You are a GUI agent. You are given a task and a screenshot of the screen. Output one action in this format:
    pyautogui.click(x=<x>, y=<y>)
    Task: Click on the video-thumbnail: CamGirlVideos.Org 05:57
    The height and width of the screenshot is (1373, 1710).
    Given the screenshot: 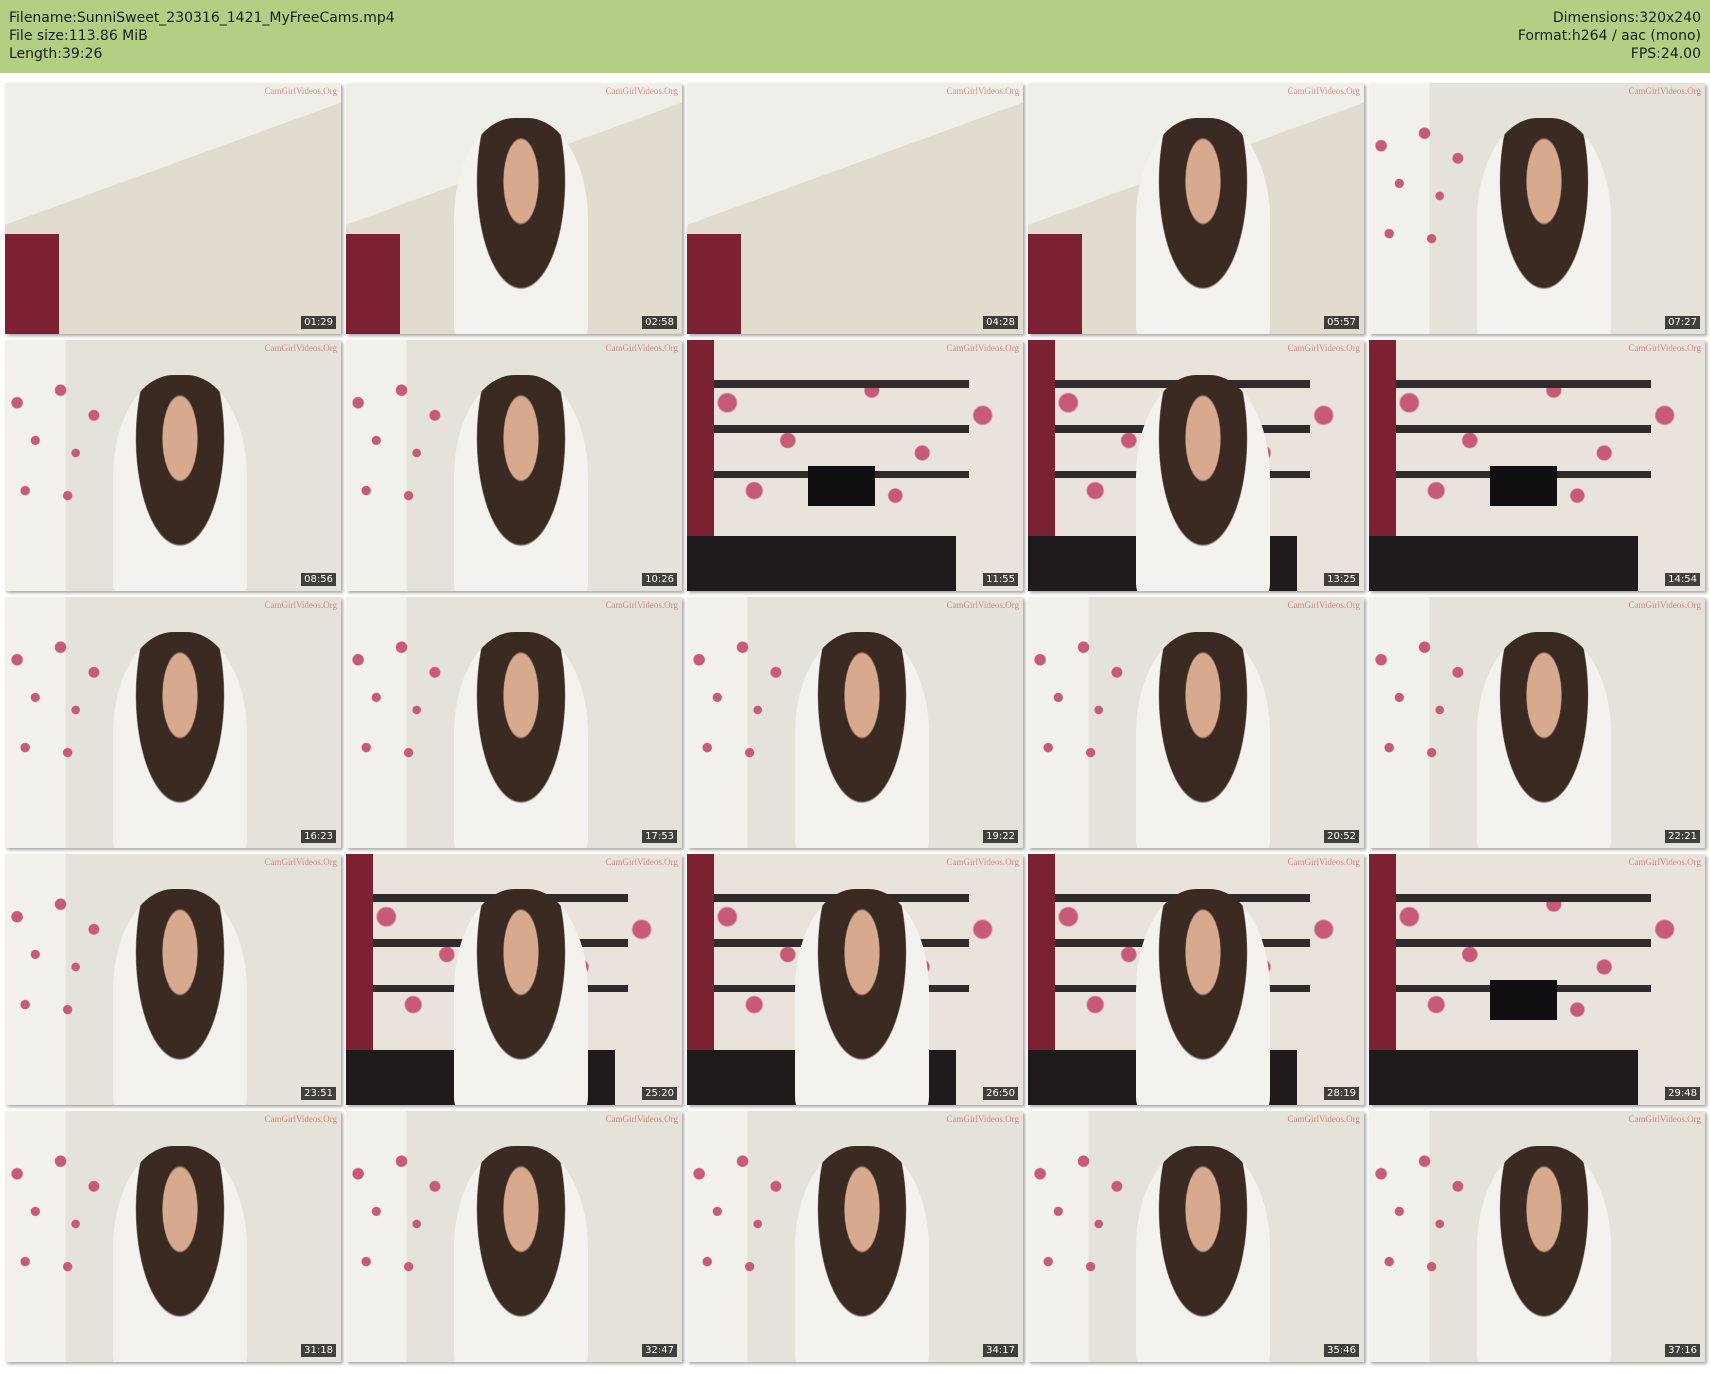 What is the action you would take?
    pyautogui.click(x=1196, y=208)
    